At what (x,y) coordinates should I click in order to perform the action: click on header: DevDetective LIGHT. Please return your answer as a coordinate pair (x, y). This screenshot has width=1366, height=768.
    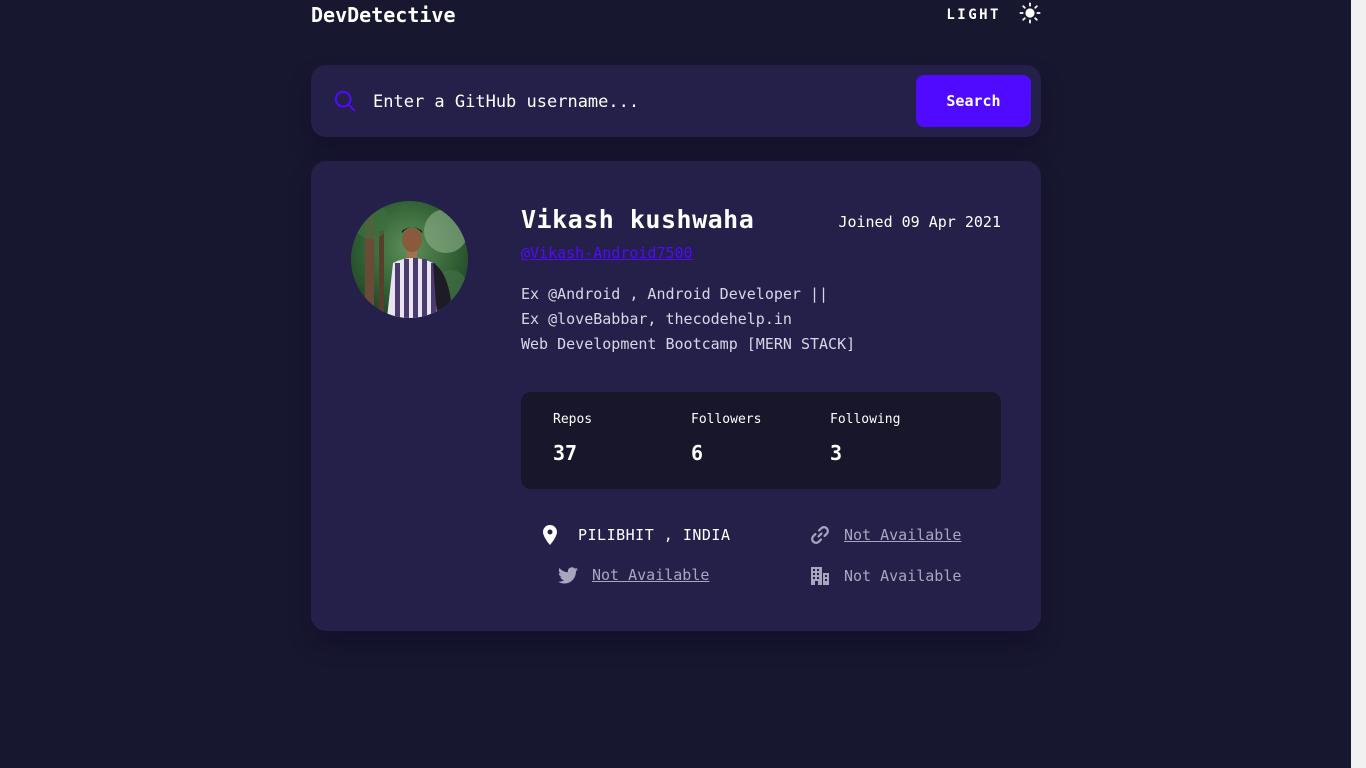
    Looking at the image, I should click on (676, 20).